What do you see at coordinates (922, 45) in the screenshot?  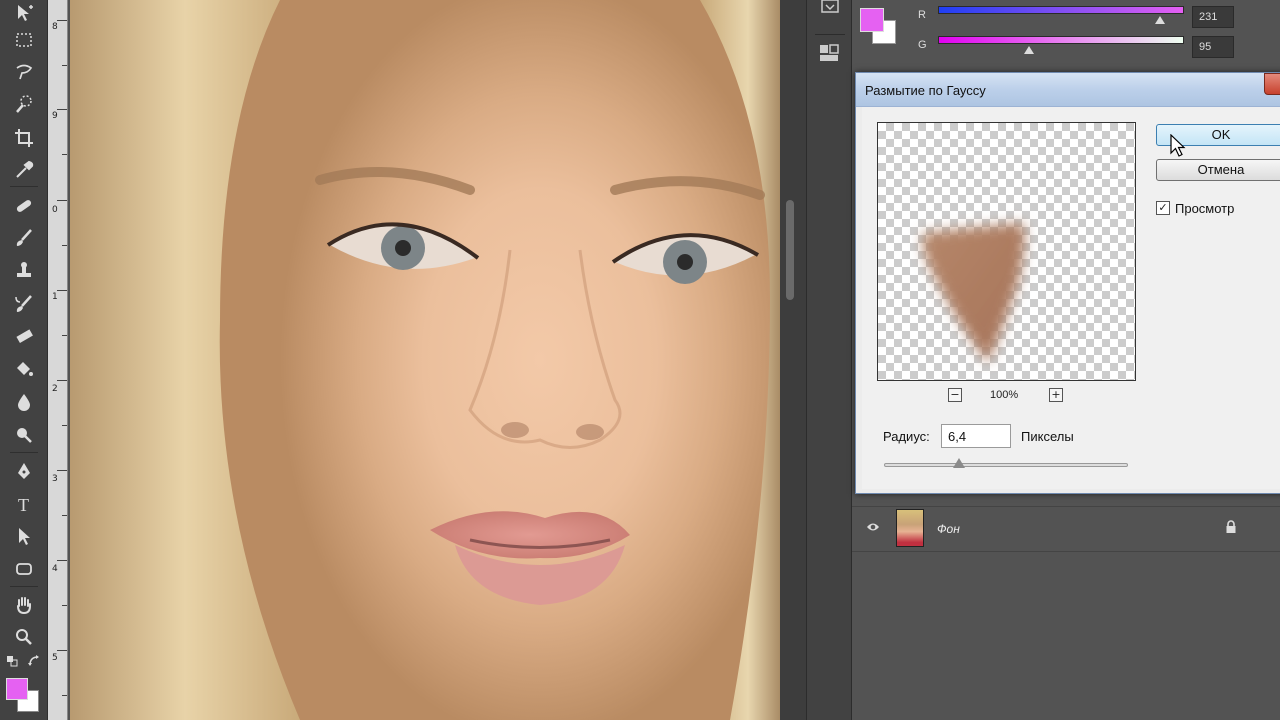 I see `green-channel-label: G` at bounding box center [922, 45].